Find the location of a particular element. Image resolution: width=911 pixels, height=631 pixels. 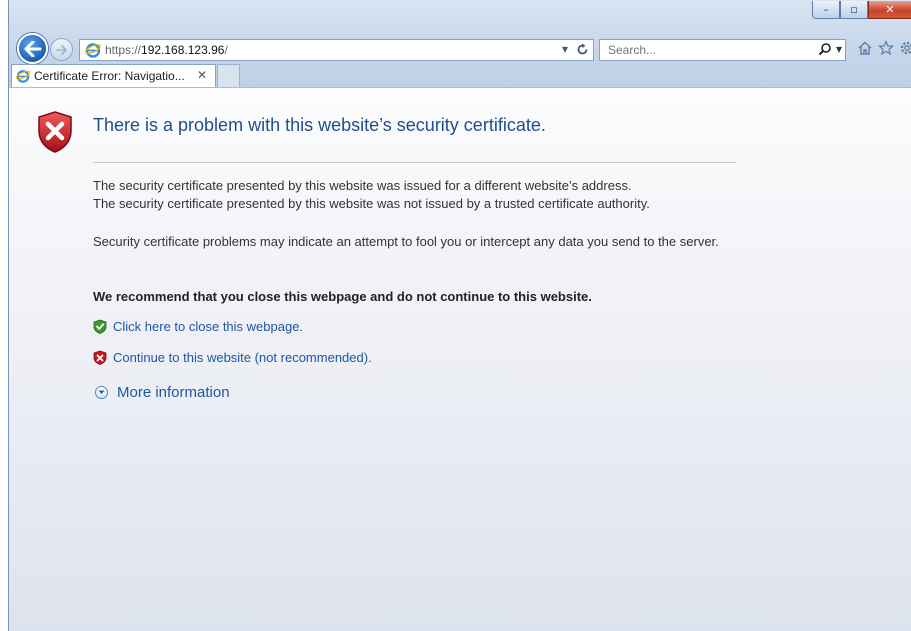

settings-gear-icon is located at coordinates (905, 48).